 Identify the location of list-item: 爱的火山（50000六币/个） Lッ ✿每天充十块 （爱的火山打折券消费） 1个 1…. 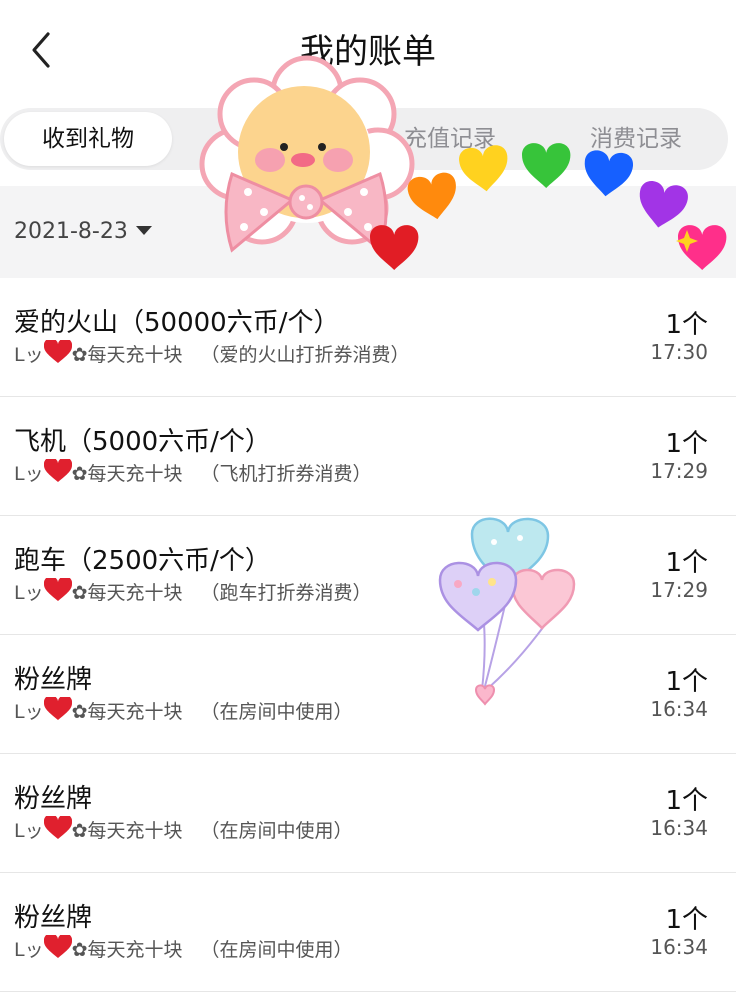
(368, 337).